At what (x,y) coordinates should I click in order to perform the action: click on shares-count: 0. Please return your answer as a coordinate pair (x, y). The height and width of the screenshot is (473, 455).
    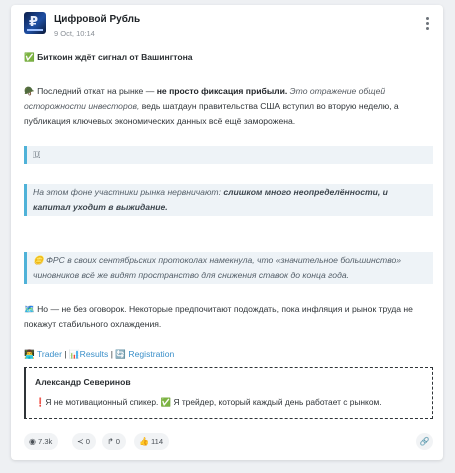
    Looking at the image, I should click on (87, 441).